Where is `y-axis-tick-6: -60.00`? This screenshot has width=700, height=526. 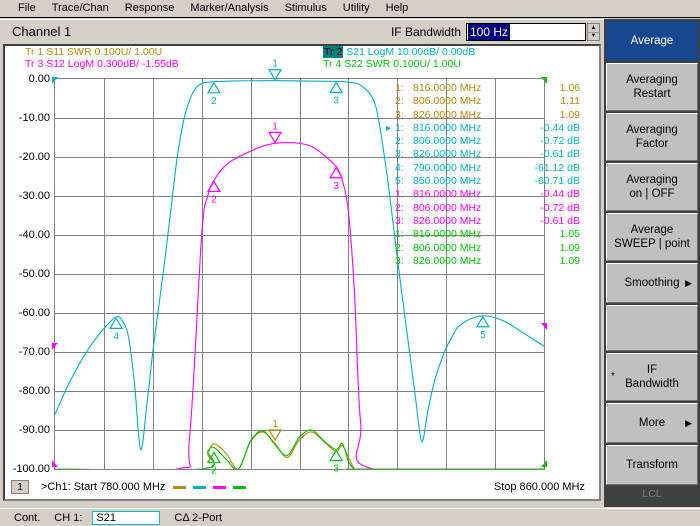 y-axis-tick-6: -60.00 is located at coordinates (34, 313).